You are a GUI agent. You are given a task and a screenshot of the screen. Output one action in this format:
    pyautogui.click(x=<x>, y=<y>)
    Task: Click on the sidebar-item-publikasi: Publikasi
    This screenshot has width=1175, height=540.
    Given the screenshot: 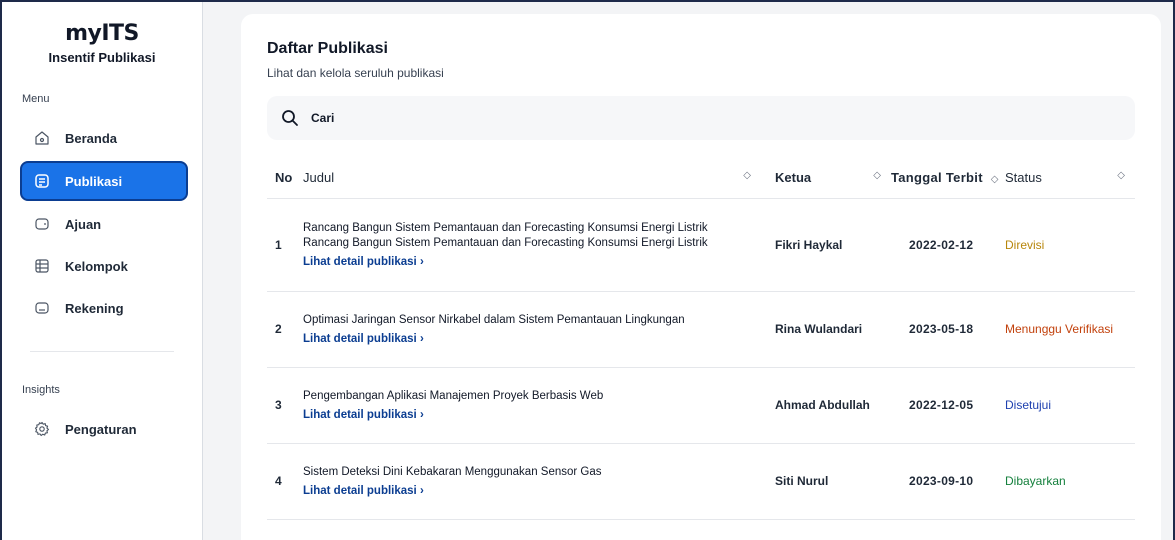 What is the action you would take?
    pyautogui.click(x=104, y=181)
    